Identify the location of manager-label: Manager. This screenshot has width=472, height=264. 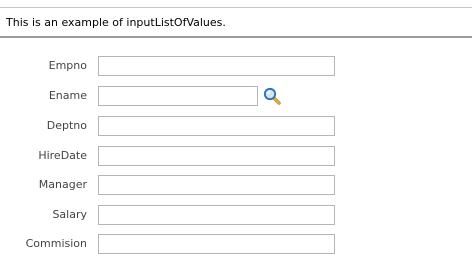
(62, 184).